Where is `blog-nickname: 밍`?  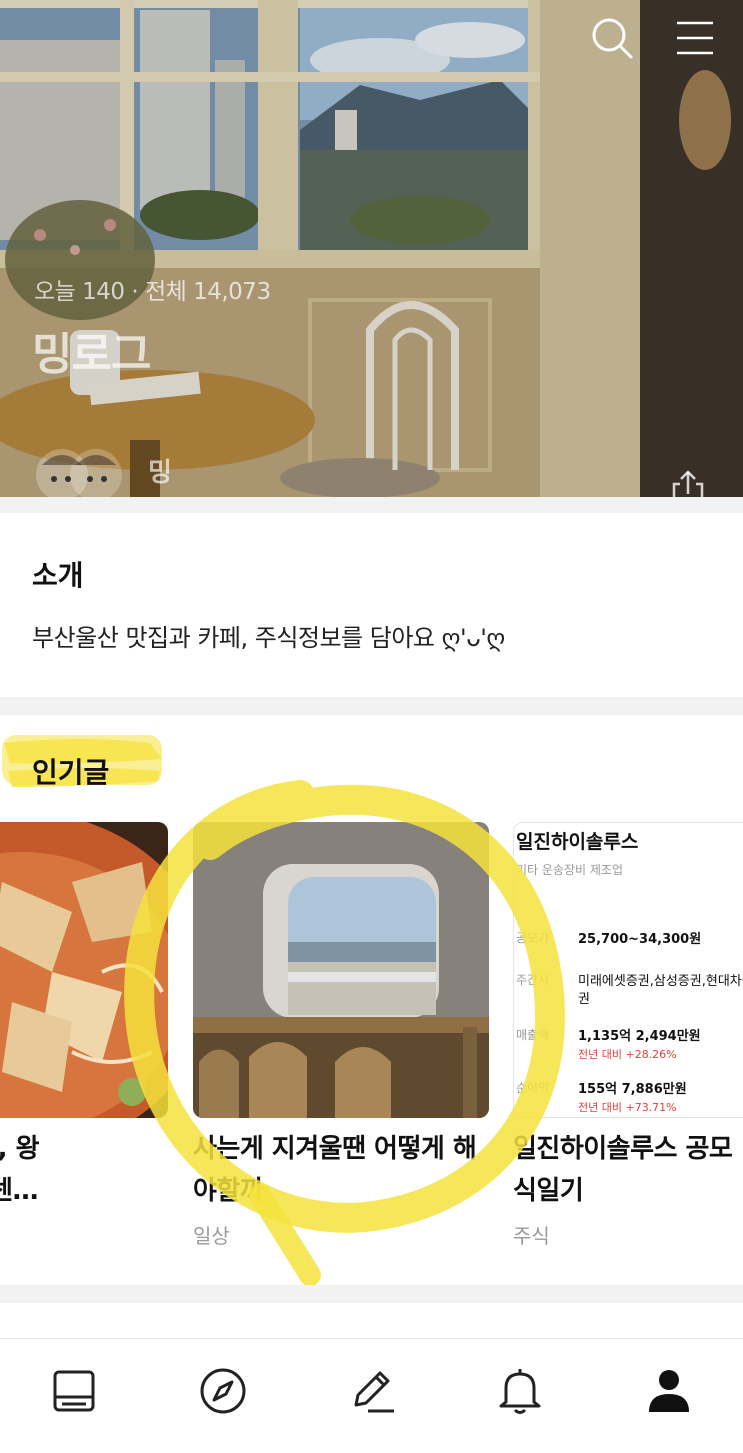
blog-nickname: 밍 is located at coordinates (160, 473).